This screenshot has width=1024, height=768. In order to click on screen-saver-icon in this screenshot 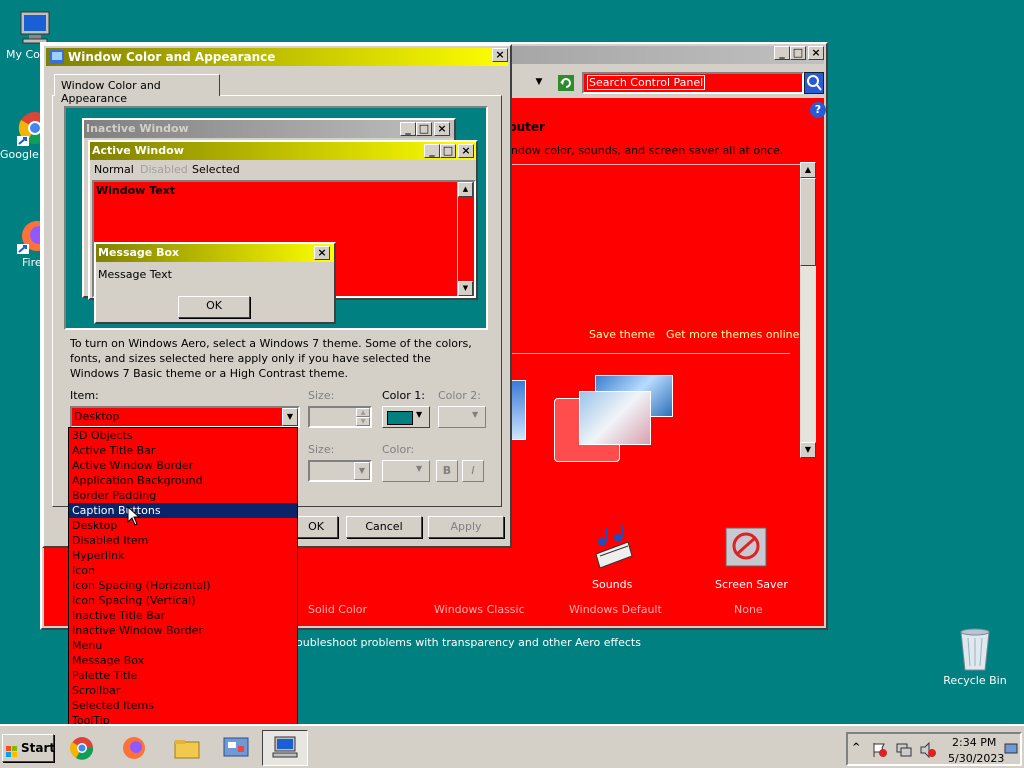, I will do `click(747, 548)`.